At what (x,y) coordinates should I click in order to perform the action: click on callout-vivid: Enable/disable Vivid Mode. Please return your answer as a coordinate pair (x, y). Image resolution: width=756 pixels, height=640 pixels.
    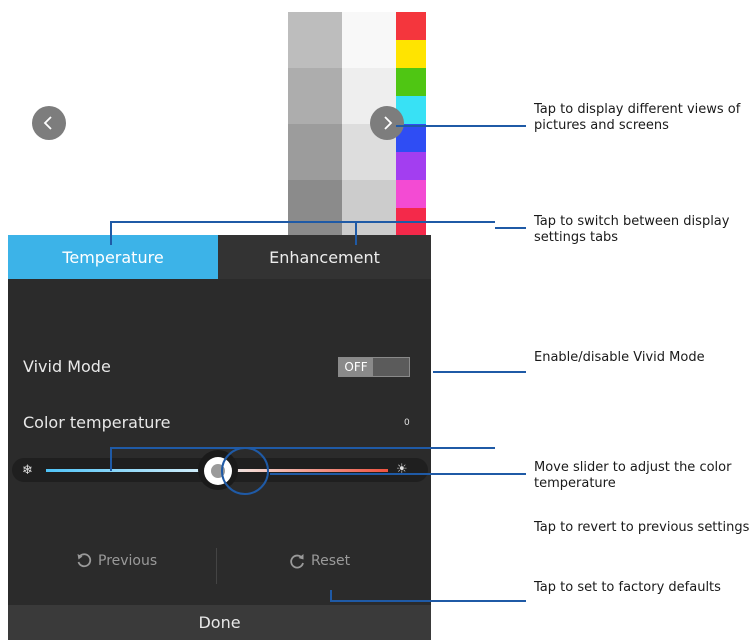
    Looking at the image, I should click on (619, 357).